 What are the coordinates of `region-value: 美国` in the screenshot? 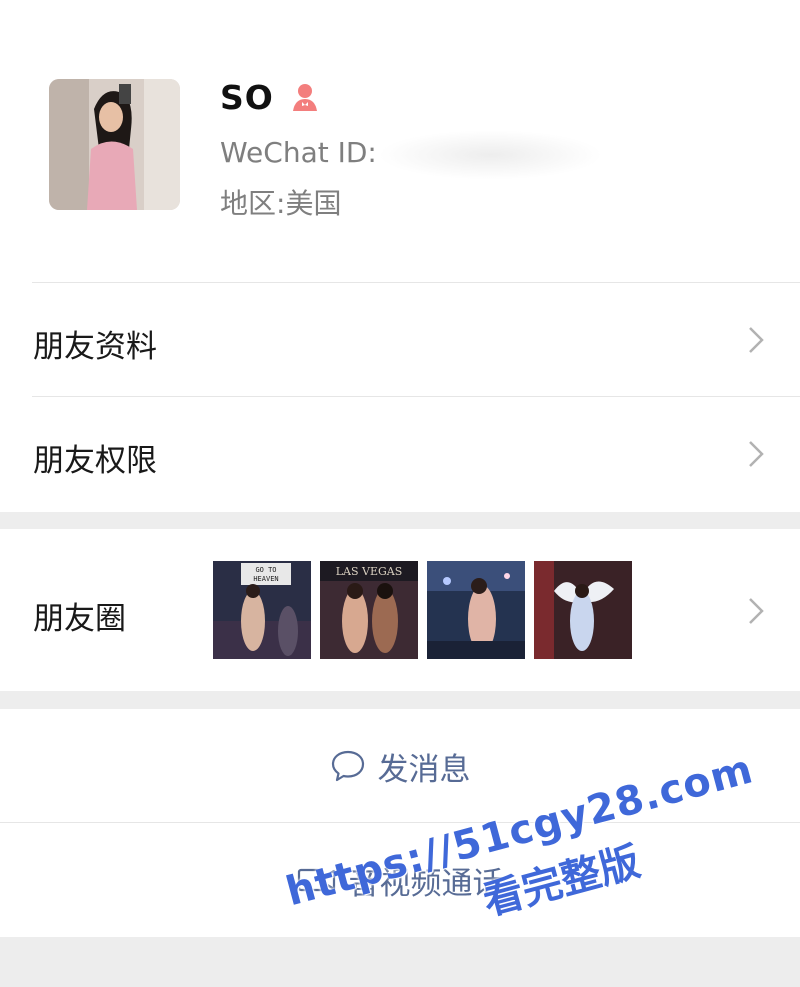 It's located at (313, 203).